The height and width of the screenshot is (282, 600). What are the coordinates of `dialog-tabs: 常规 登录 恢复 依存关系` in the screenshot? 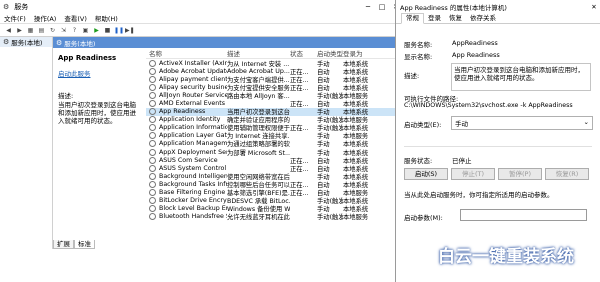 It's located at (498, 18).